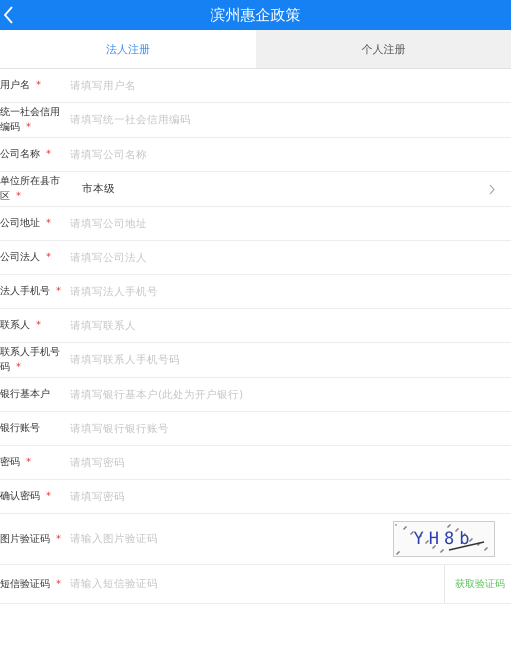 This screenshot has width=511, height=669. What do you see at coordinates (288, 120) in the screenshot?
I see `input-field: 请填写统一社会信用编码` at bounding box center [288, 120].